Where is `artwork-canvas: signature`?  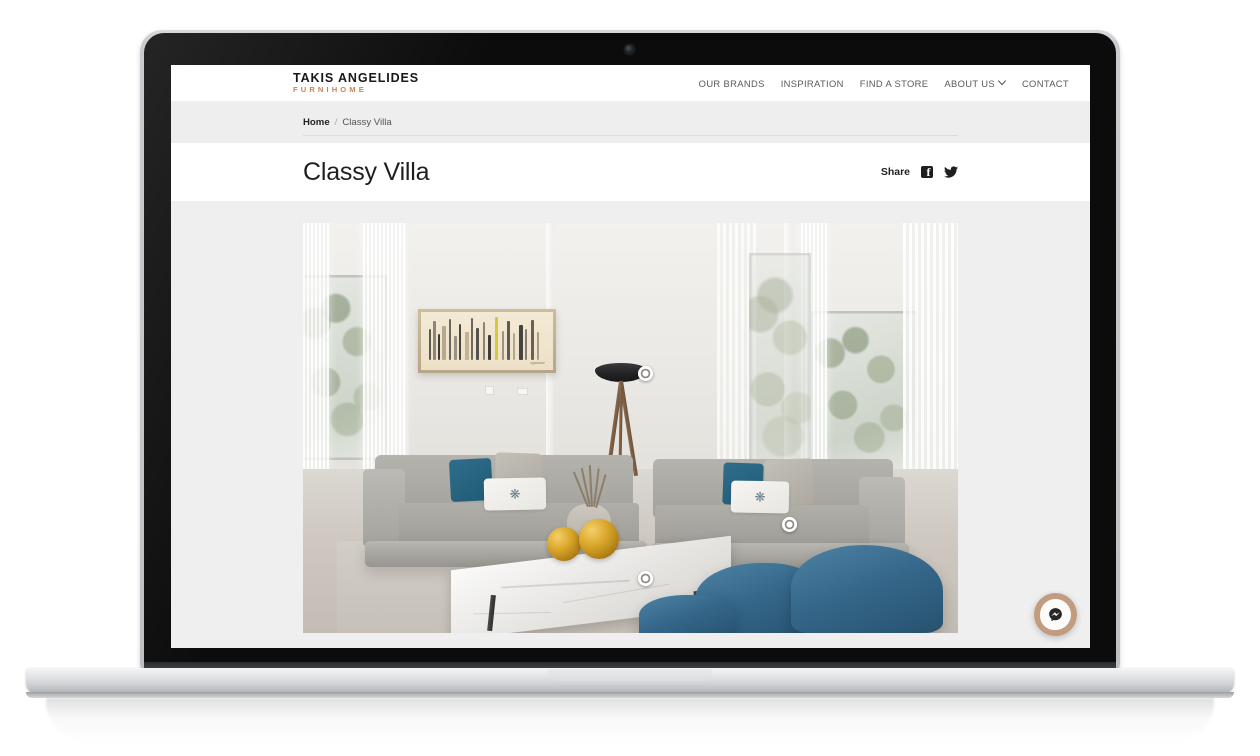 artwork-canvas: signature is located at coordinates (487, 341).